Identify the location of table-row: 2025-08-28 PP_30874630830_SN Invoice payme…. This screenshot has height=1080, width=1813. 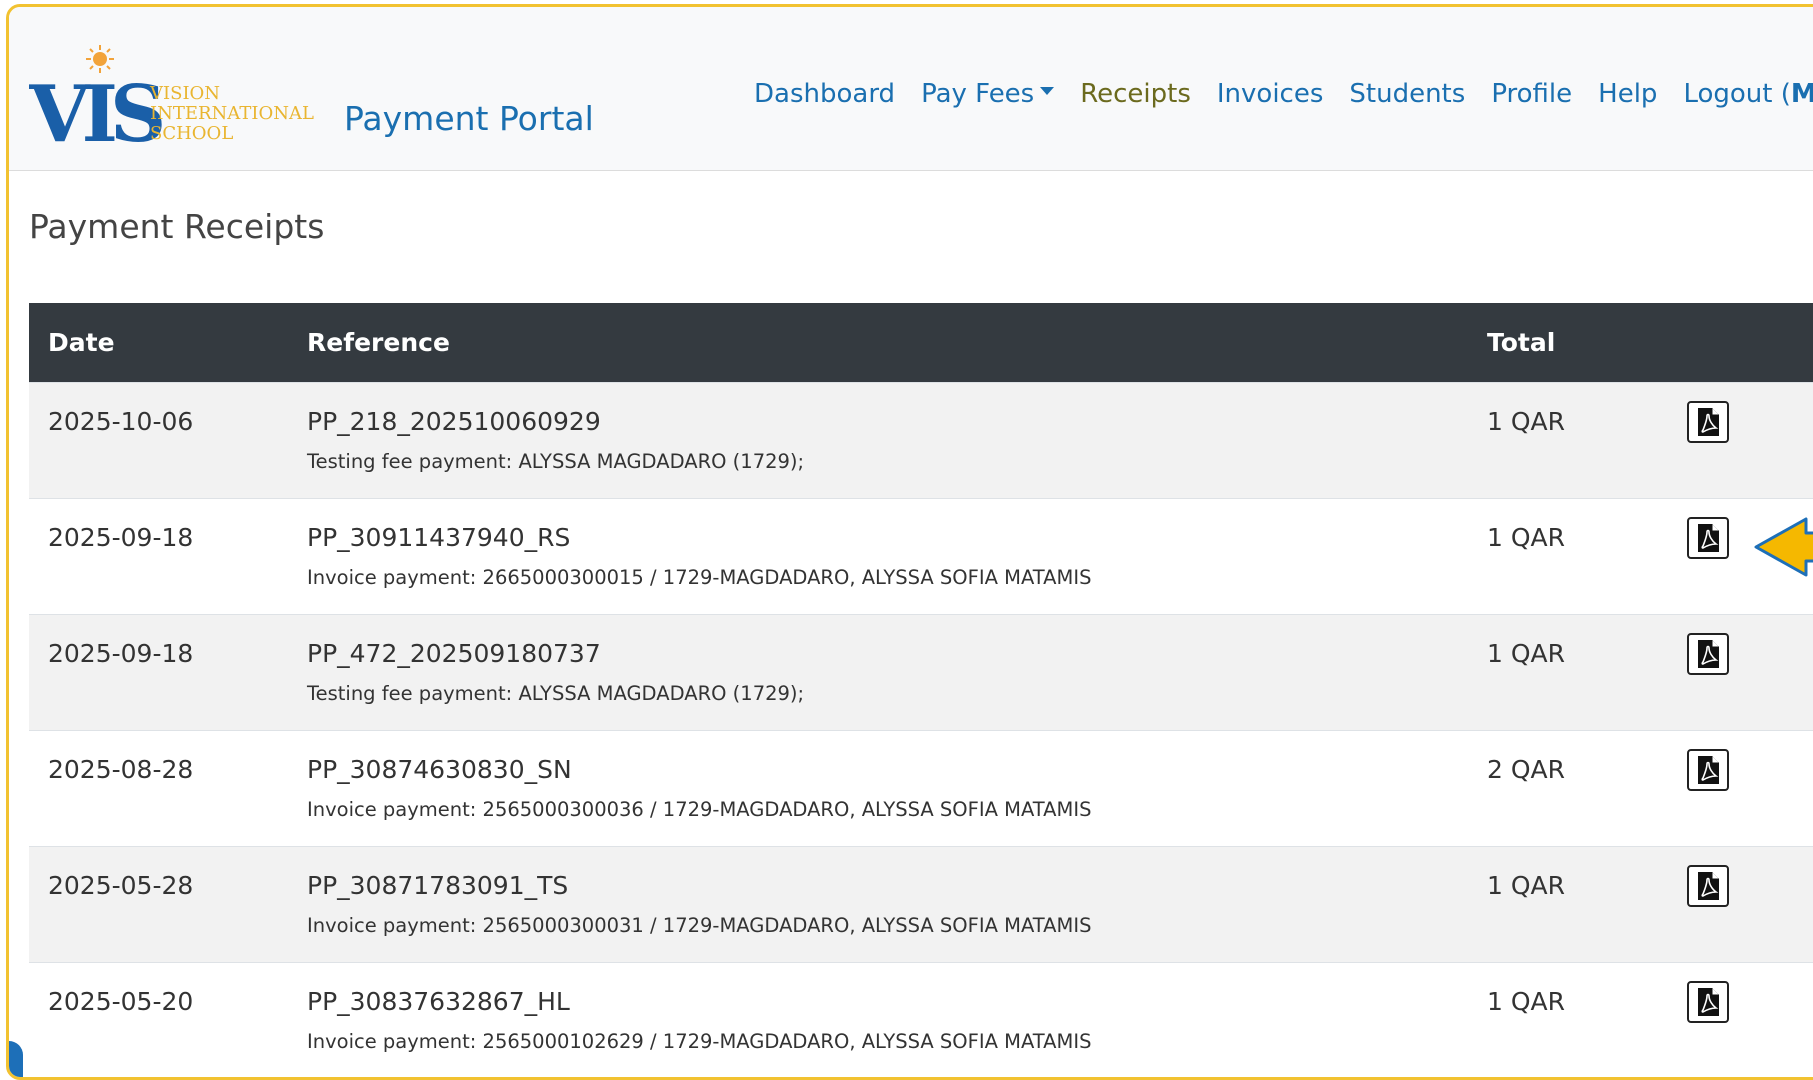
(921, 788).